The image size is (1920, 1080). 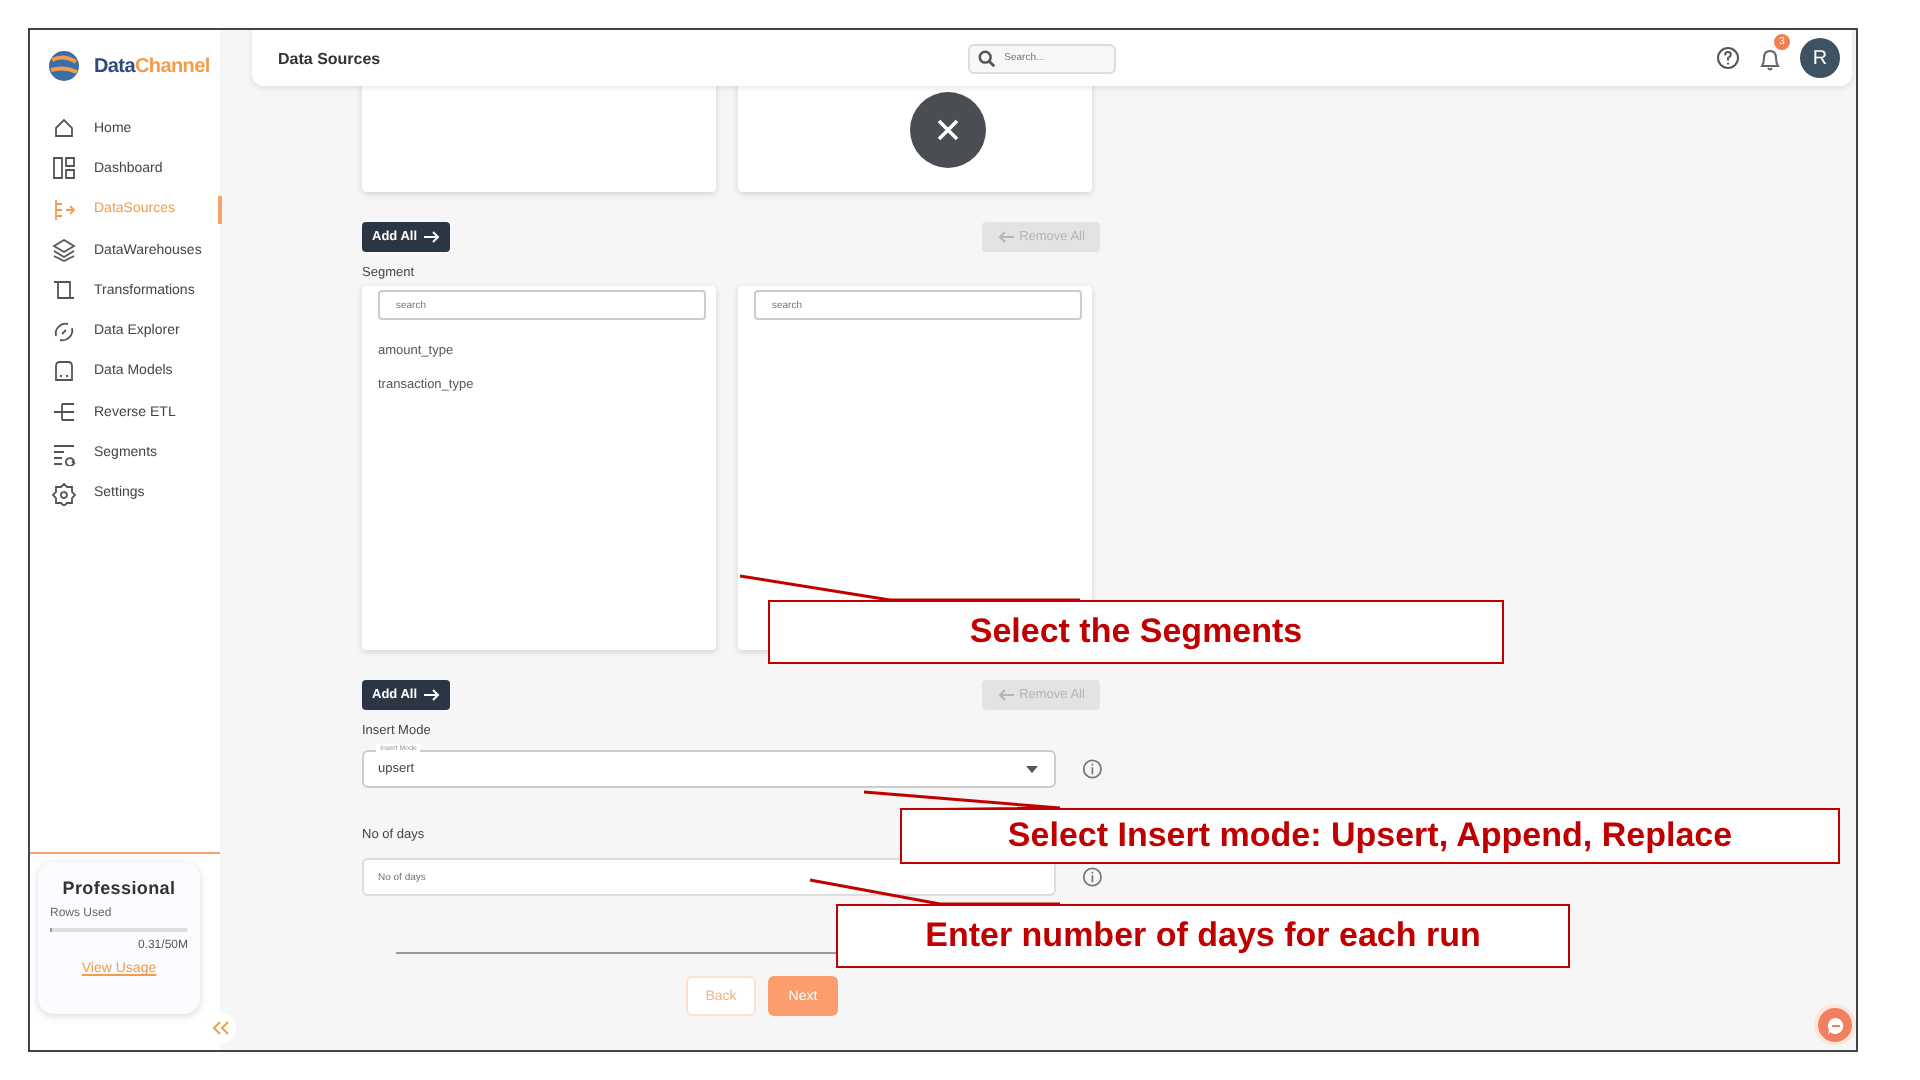 I want to click on panels-icon, so click(x=64, y=168).